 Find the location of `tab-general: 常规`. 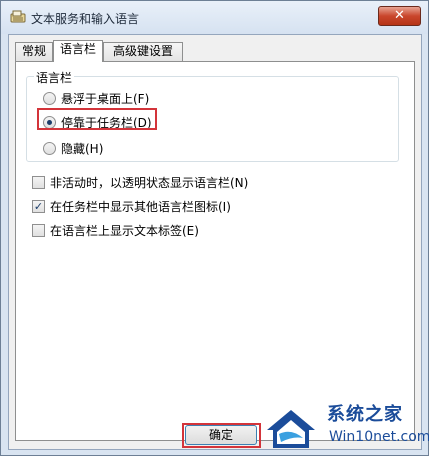

tab-general: 常规 is located at coordinates (34, 51).